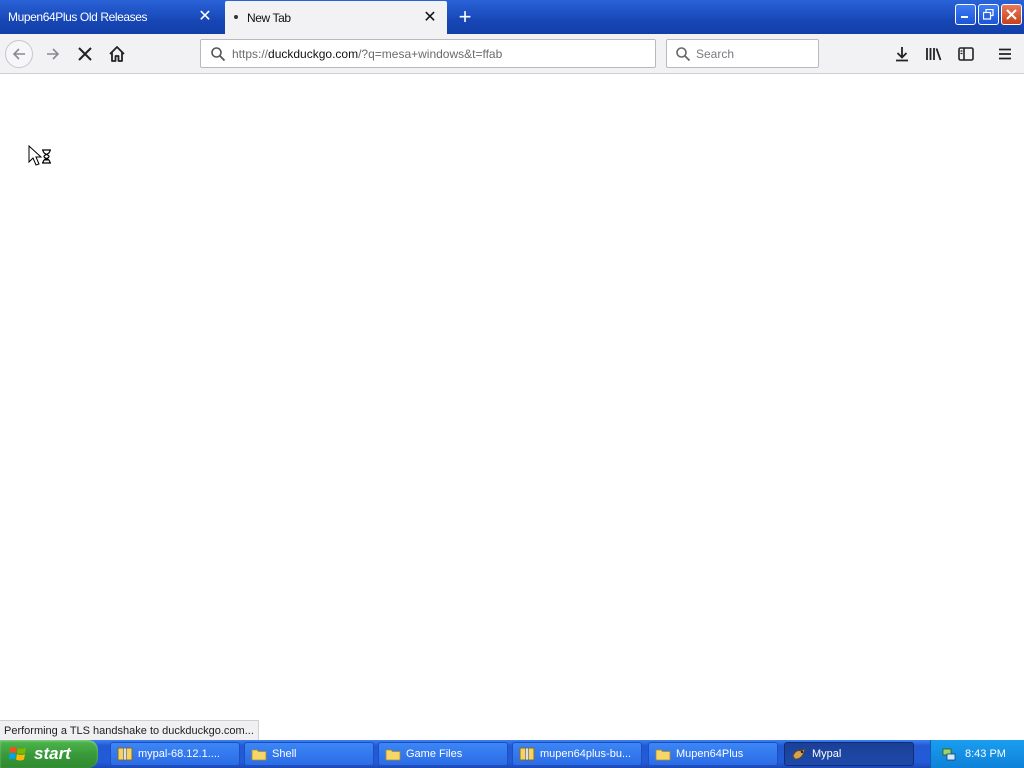 Image resolution: width=1024 pixels, height=768 pixels. I want to click on sidebar-toggle-button, so click(966, 54).